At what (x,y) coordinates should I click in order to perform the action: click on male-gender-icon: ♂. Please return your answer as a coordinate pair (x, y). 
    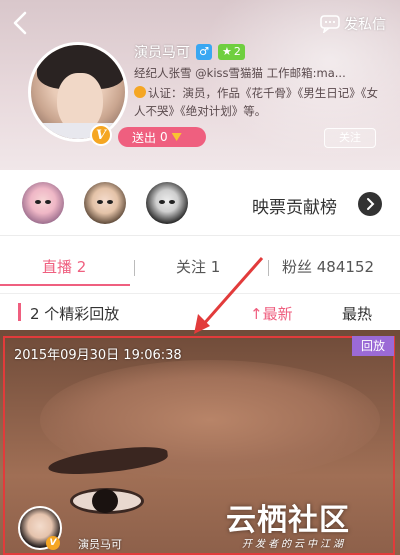
    Looking at the image, I should click on (204, 52).